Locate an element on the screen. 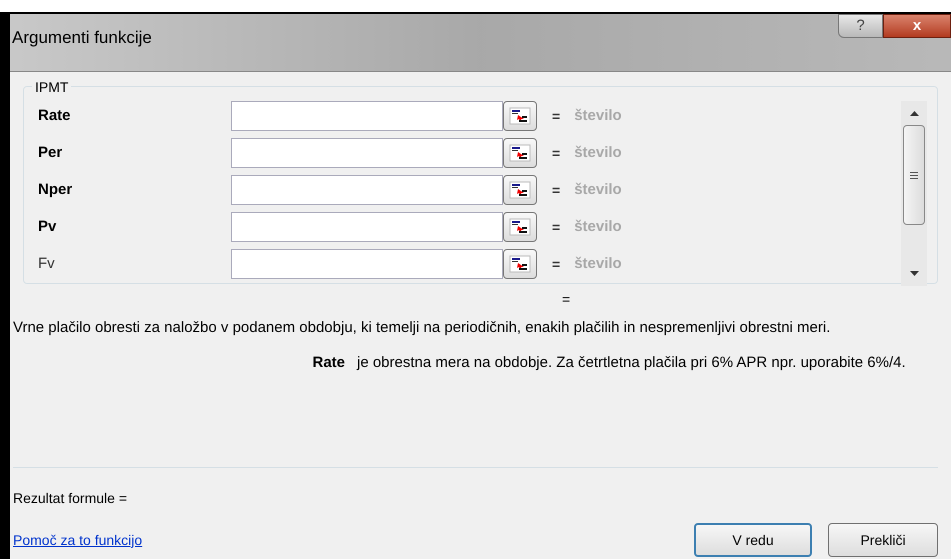 Image resolution: width=951 pixels, height=559 pixels. dialog-button: V redu is located at coordinates (753, 540).